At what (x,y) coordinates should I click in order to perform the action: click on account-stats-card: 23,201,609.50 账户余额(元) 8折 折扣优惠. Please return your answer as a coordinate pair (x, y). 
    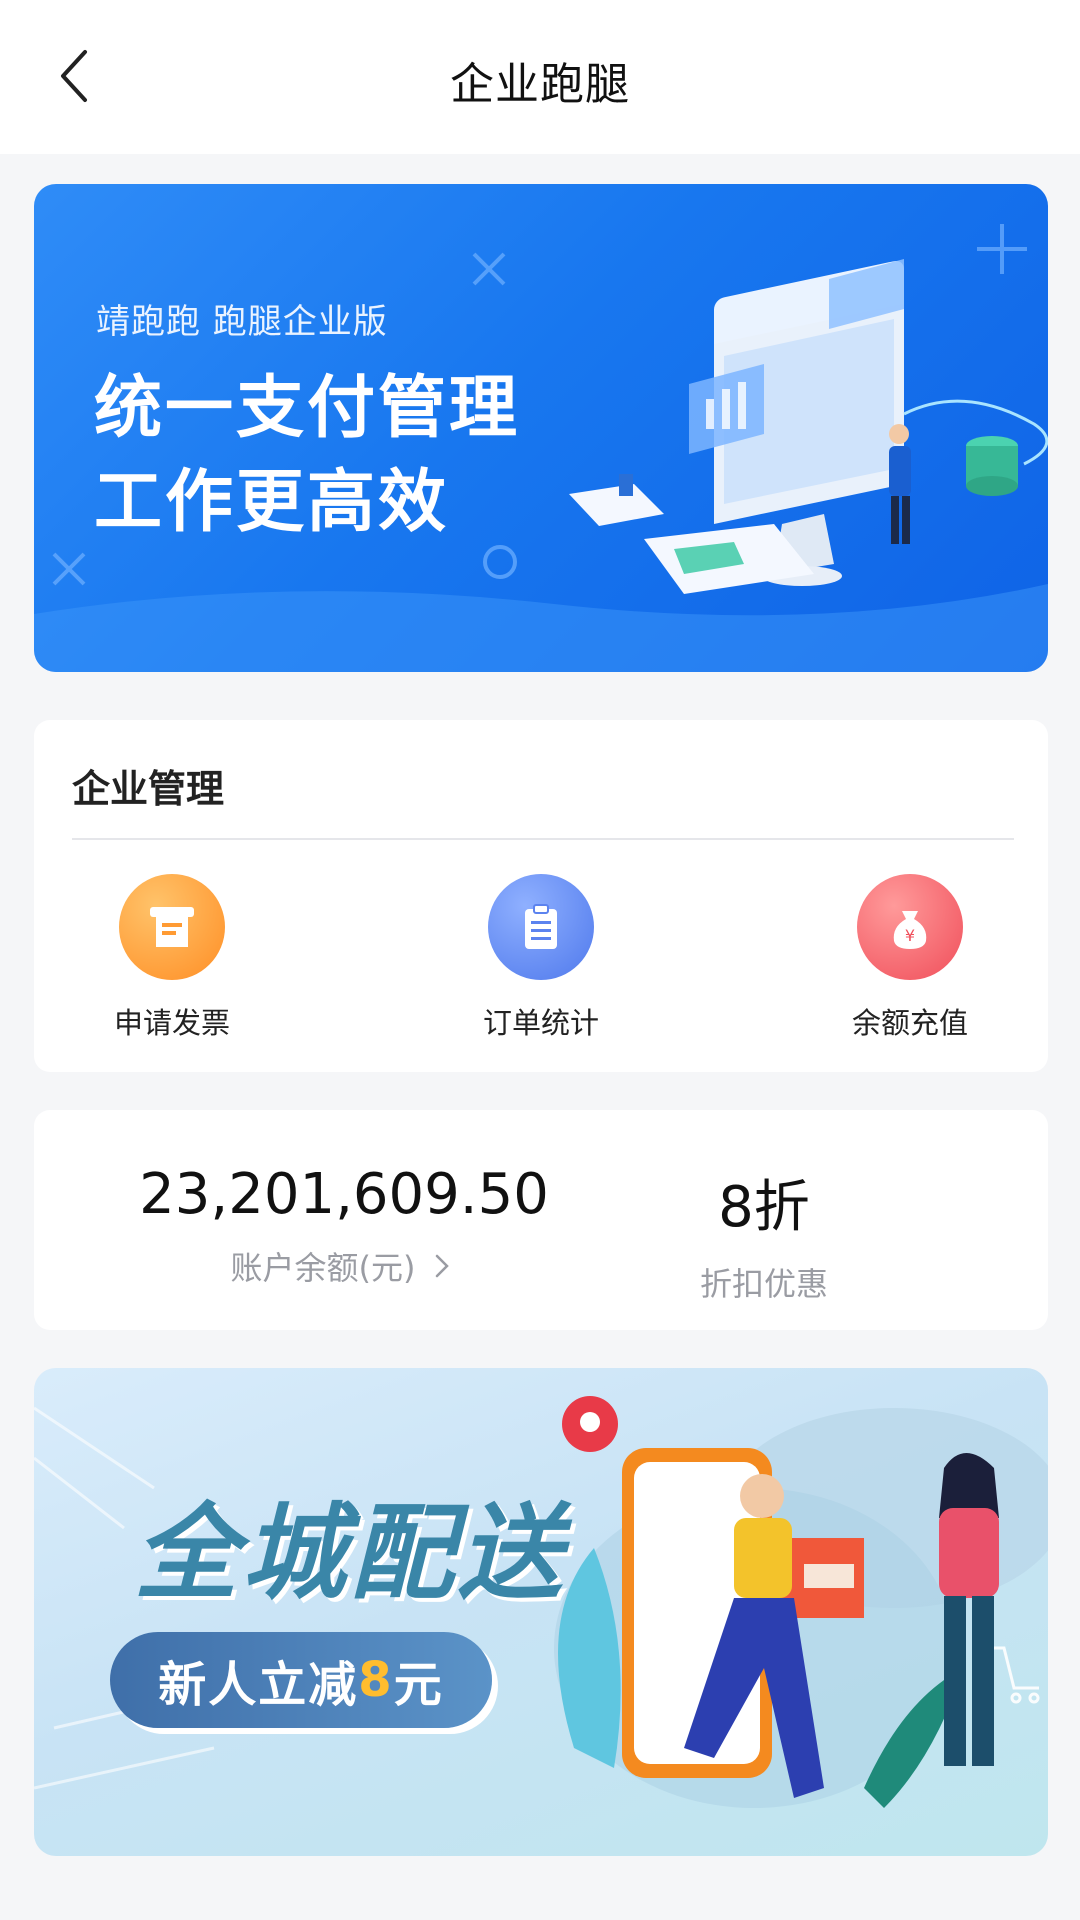
    Looking at the image, I should click on (541, 1220).